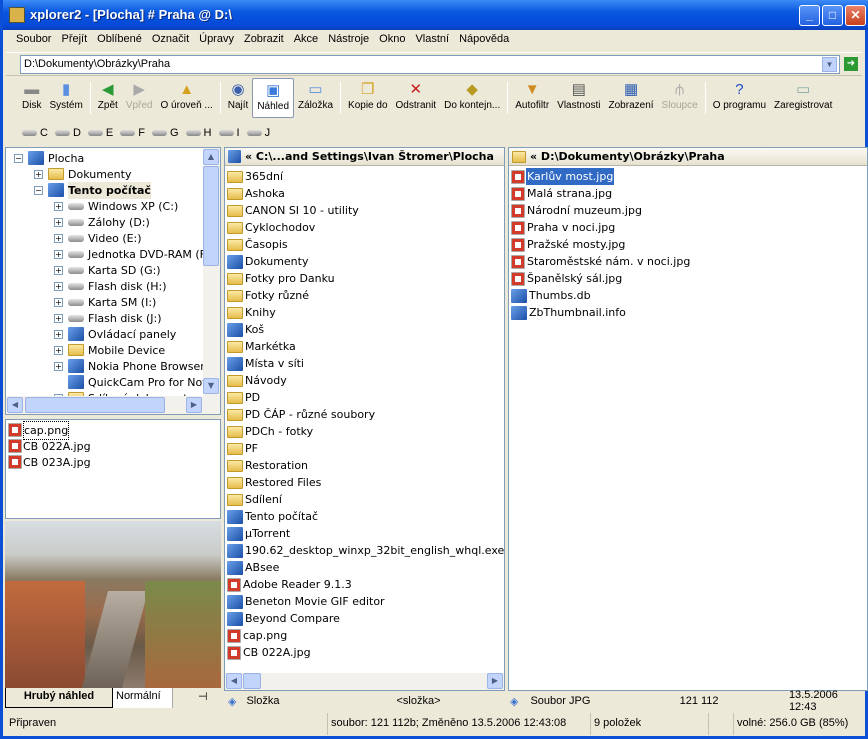 Image resolution: width=868 pixels, height=739 pixels. Describe the element at coordinates (855, 15) in the screenshot. I see `close-button: ✕` at that location.